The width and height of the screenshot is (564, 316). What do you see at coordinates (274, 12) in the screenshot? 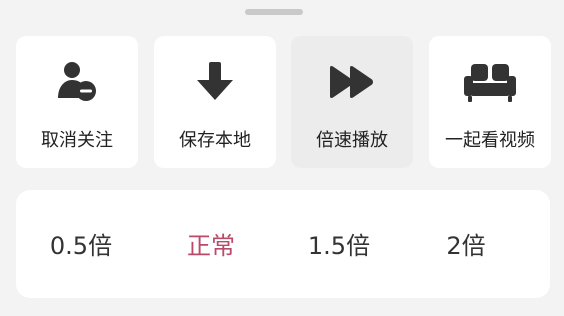
I see `drag-handle` at bounding box center [274, 12].